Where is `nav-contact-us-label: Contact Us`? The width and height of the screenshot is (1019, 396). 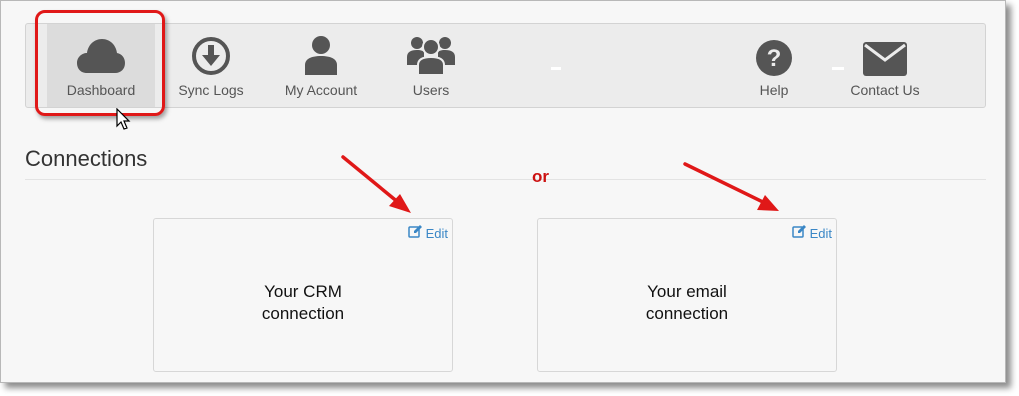 nav-contact-us-label: Contact Us is located at coordinates (885, 90).